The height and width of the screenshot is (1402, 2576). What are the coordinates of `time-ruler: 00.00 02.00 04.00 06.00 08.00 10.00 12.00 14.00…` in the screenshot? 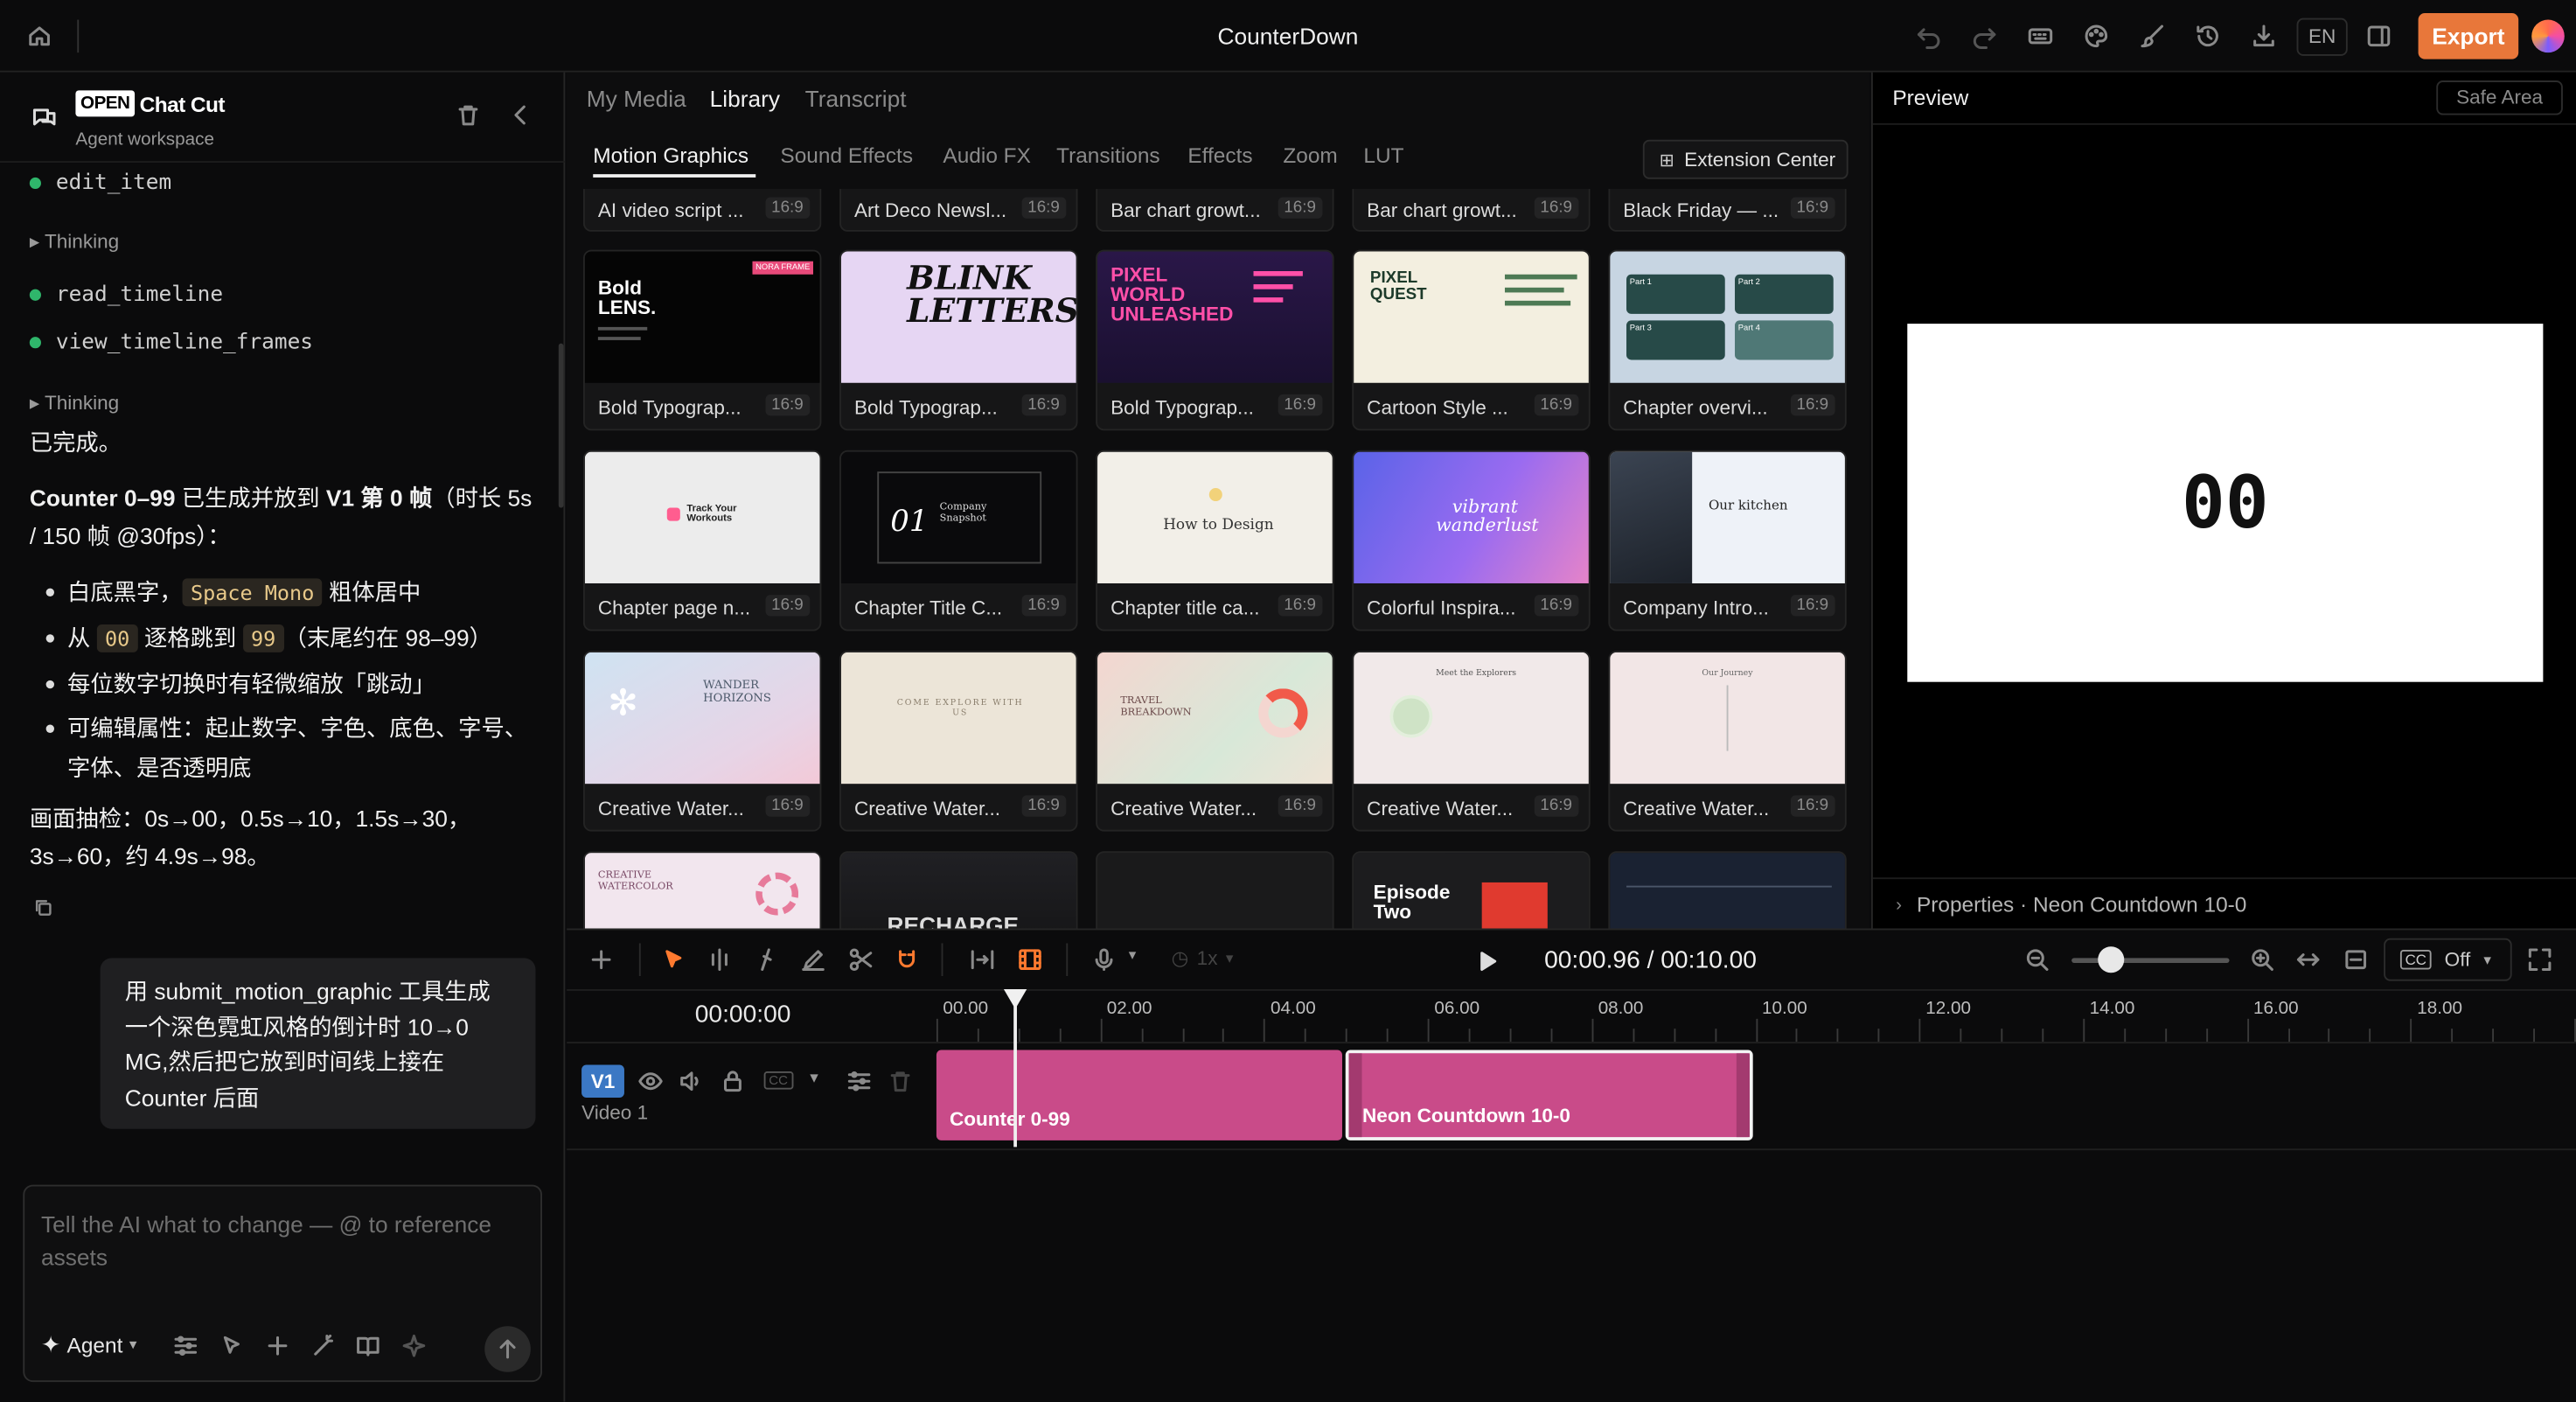 It's located at (1756, 1016).